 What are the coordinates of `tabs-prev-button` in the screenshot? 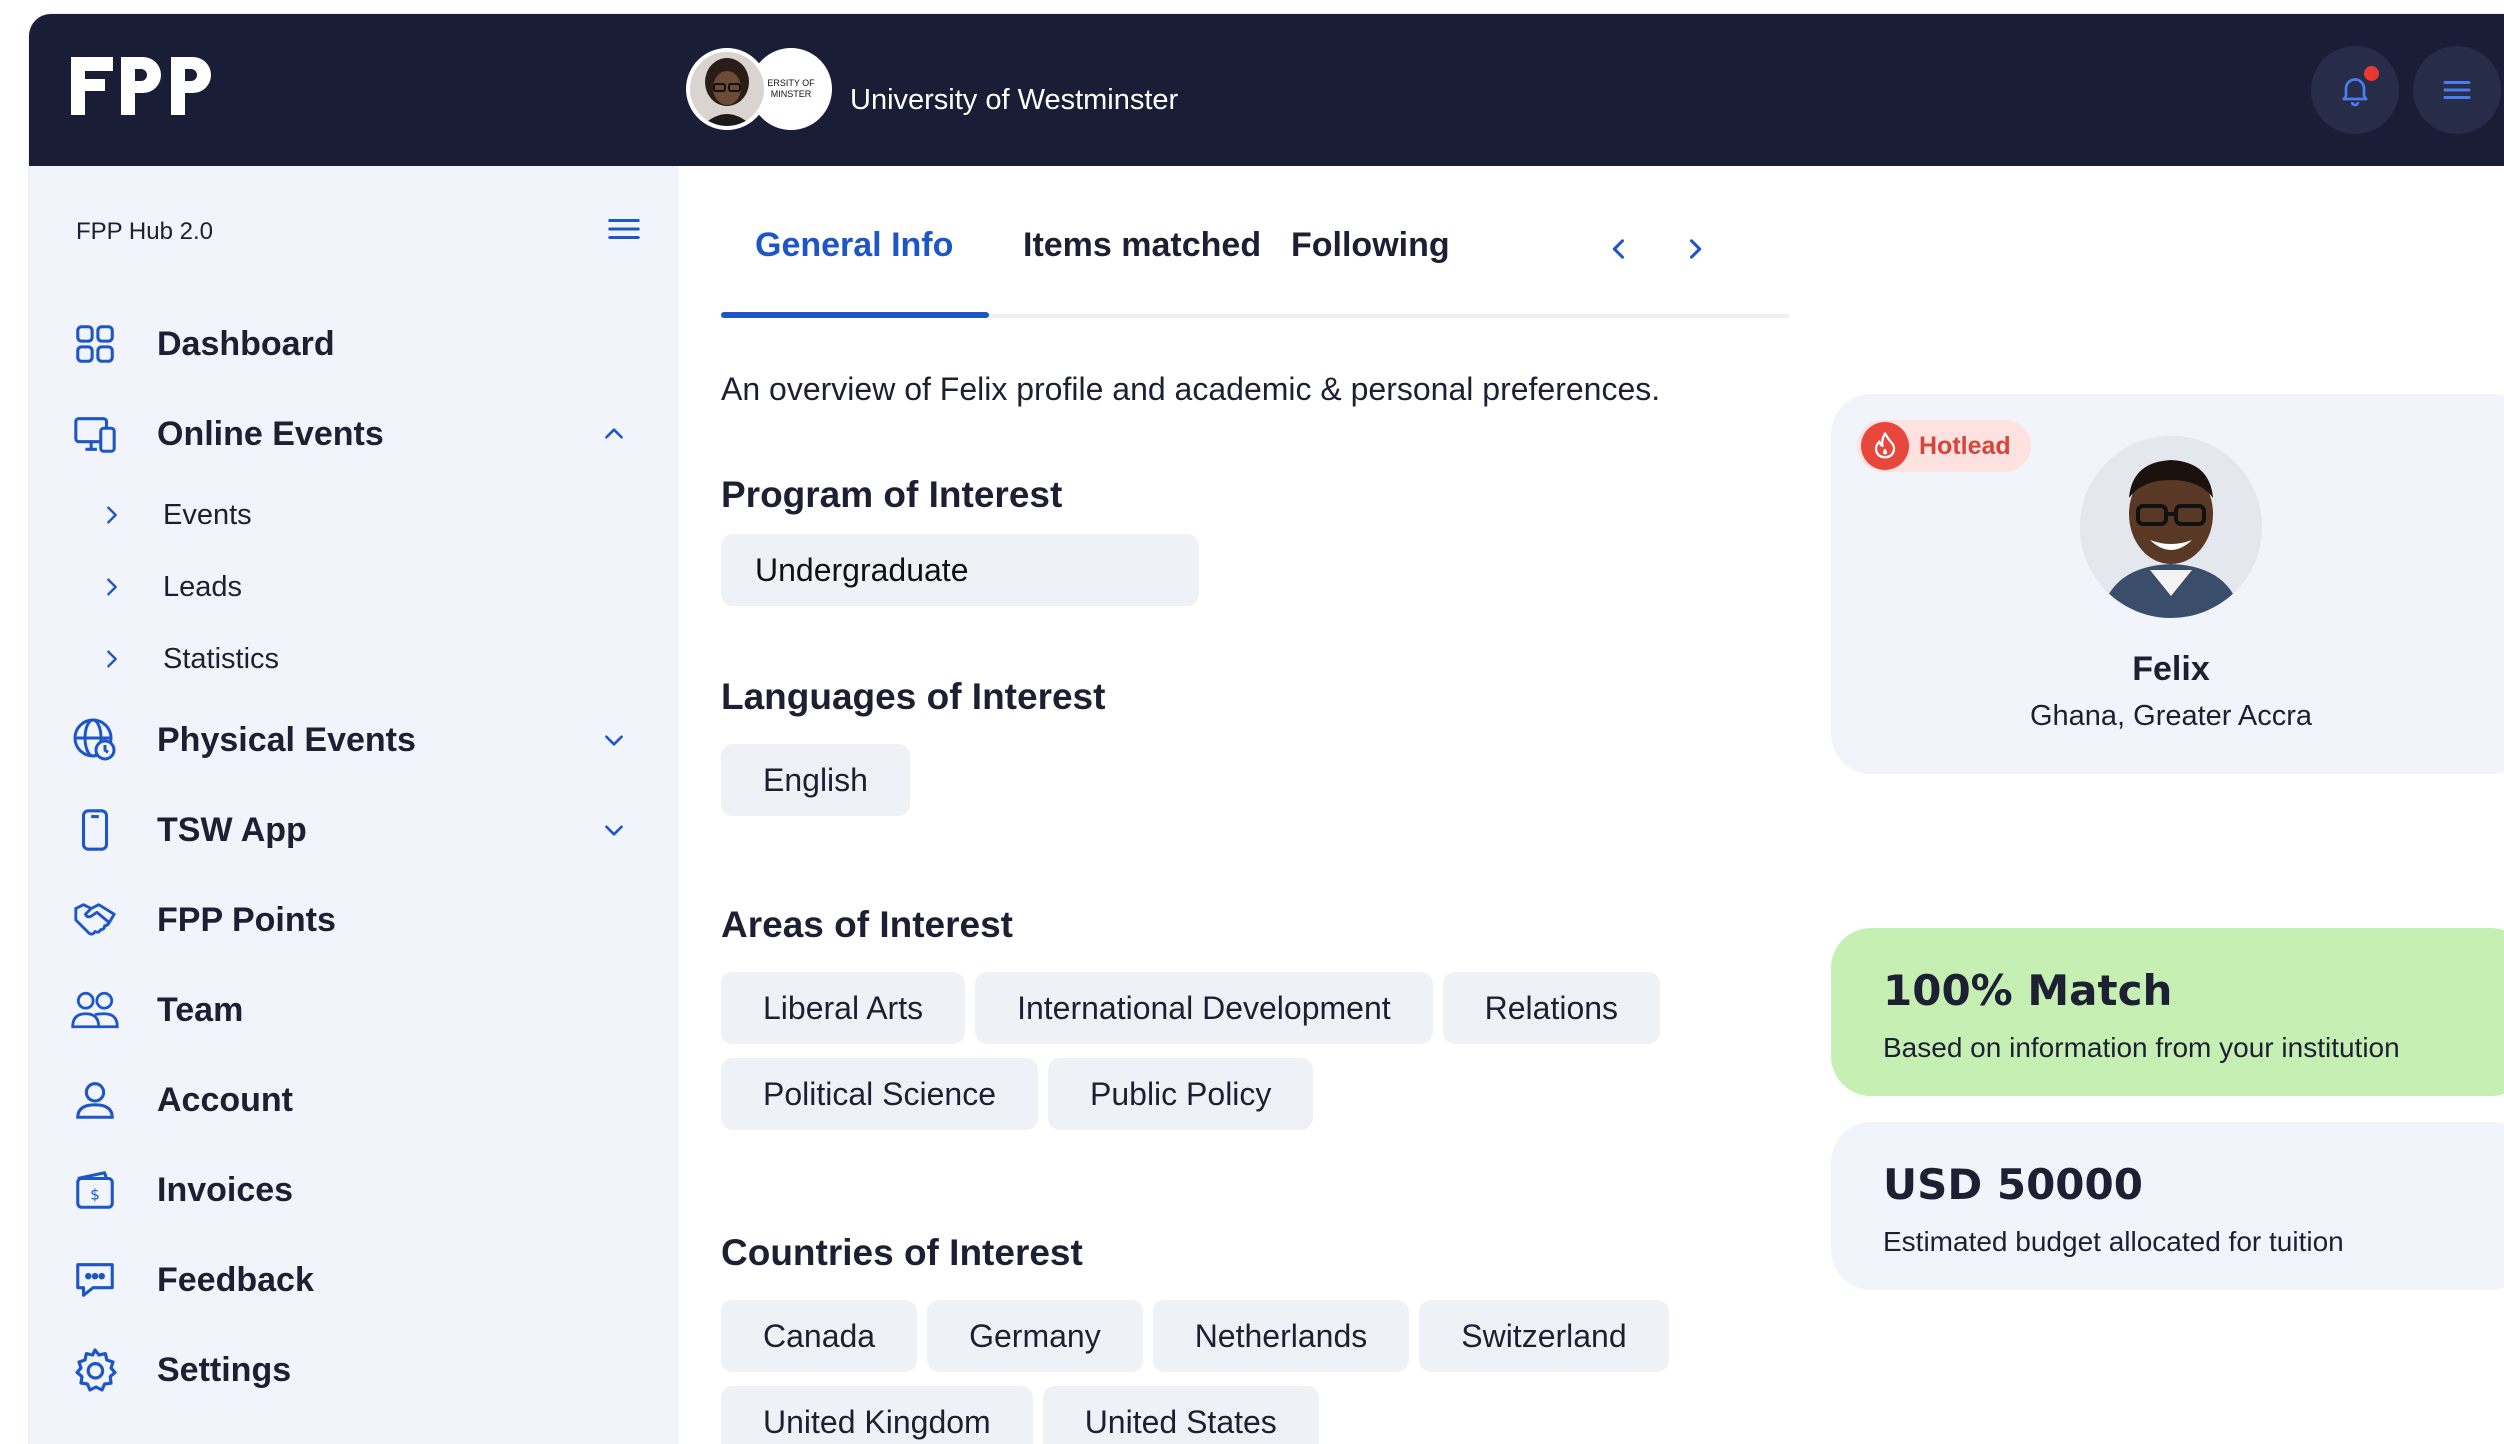 It's located at (1619, 249).